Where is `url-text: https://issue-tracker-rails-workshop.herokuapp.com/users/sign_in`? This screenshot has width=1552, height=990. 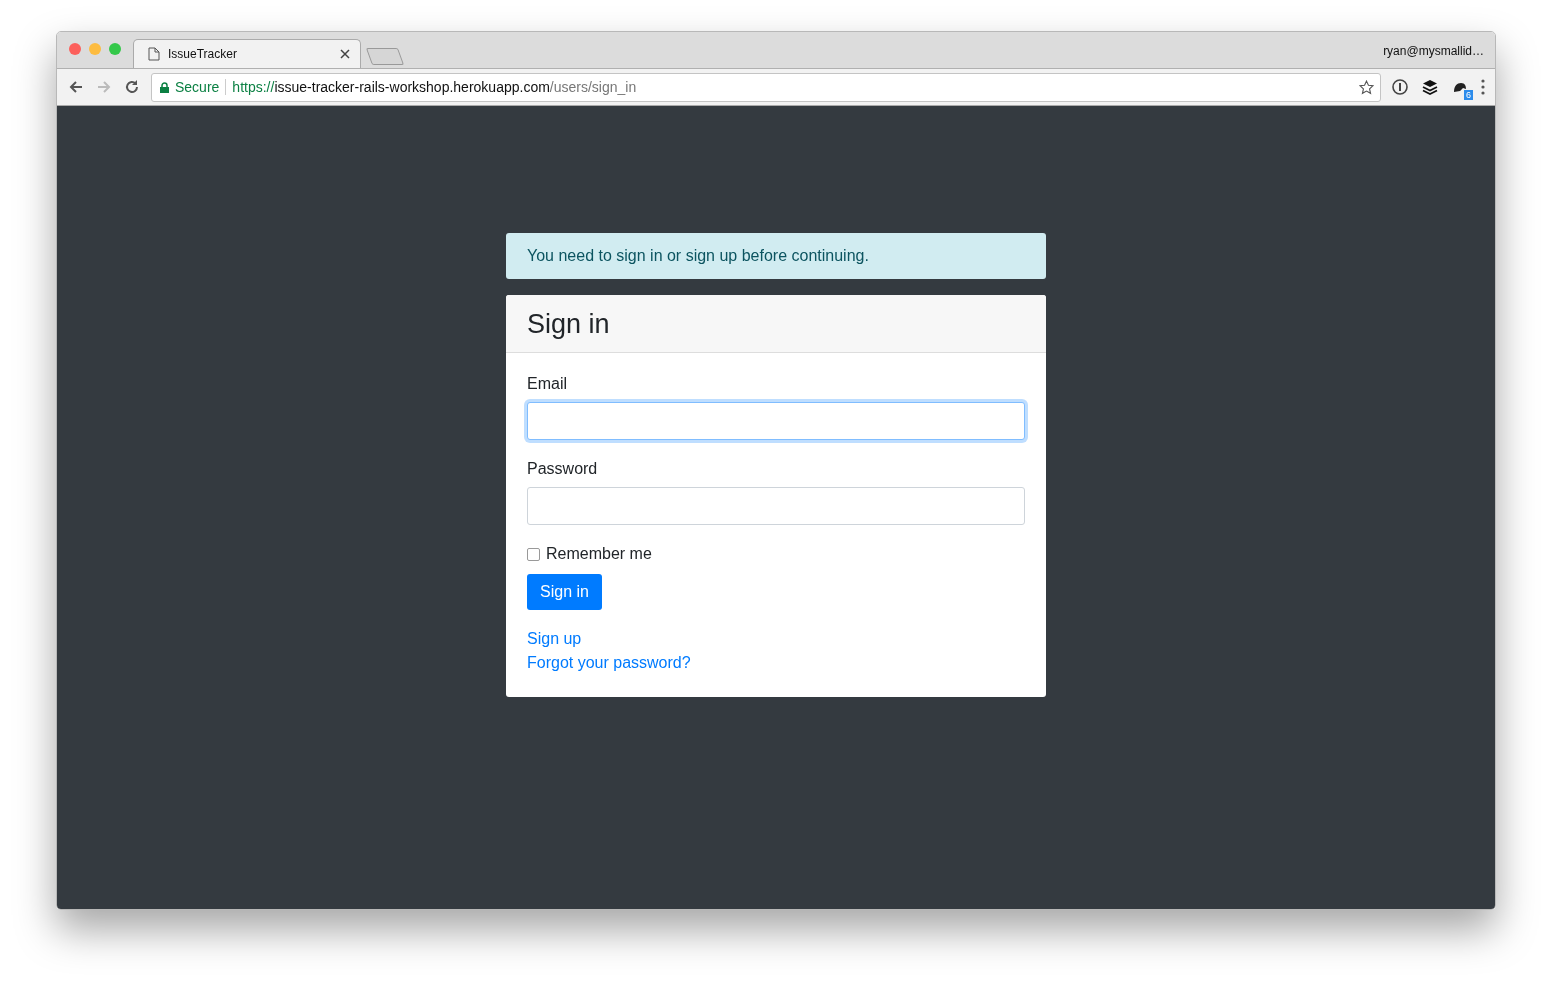 url-text: https://issue-tracker-rails-workshop.herokuapp.com/users/sign_in is located at coordinates (435, 87).